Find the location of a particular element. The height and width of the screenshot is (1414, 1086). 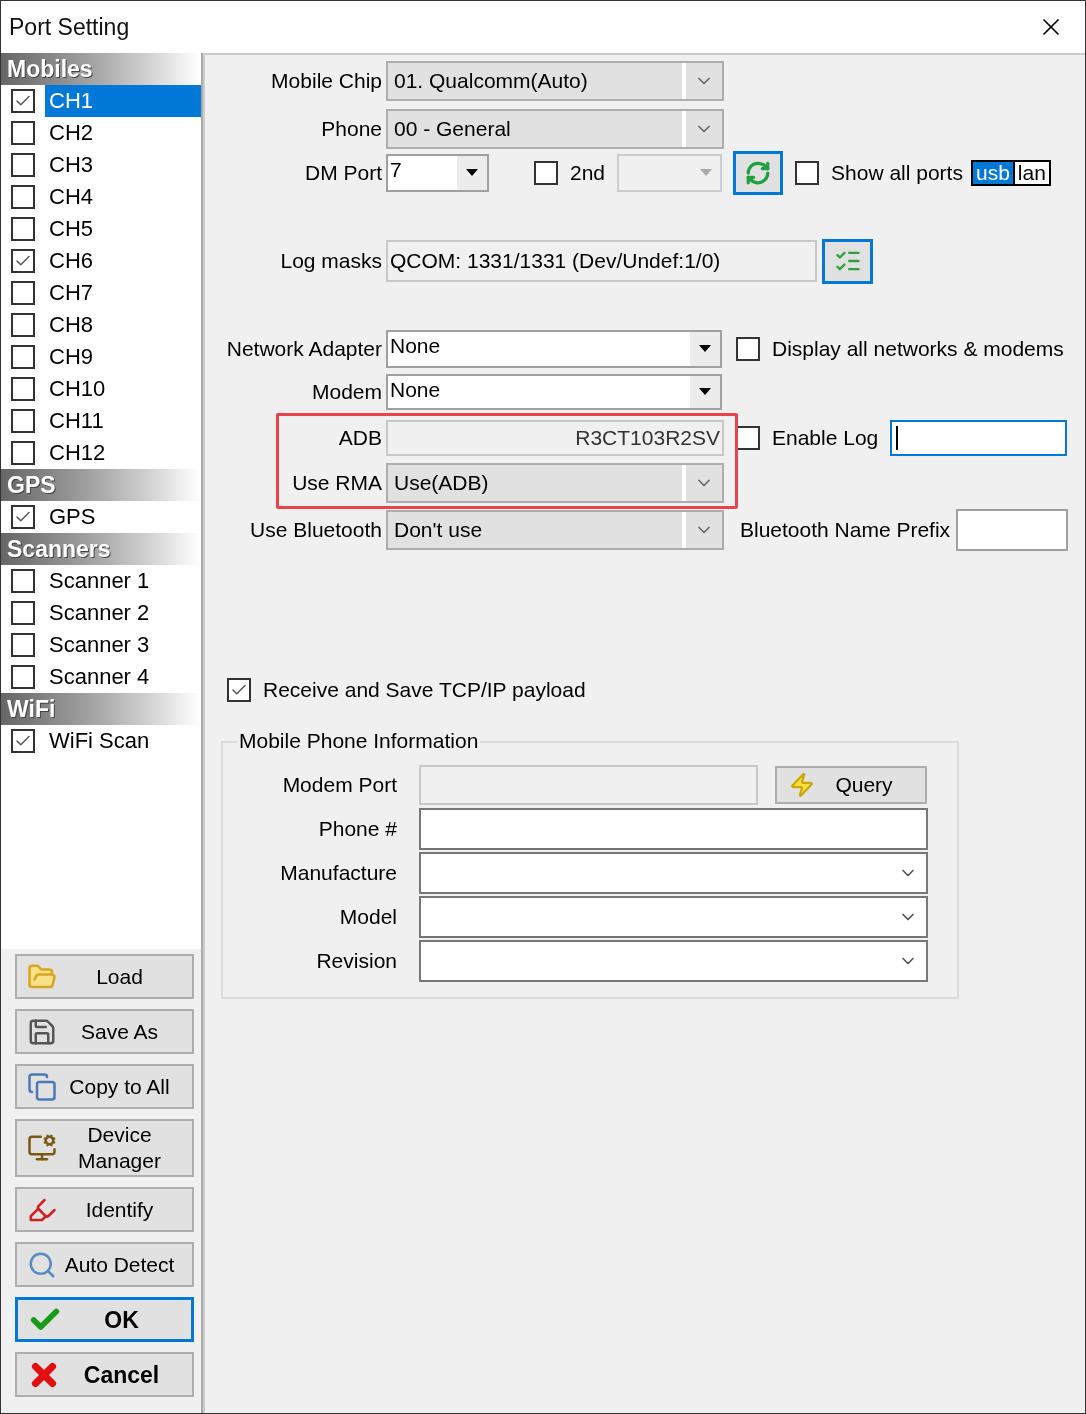

dropdown: 7 is located at coordinates (437, 173).